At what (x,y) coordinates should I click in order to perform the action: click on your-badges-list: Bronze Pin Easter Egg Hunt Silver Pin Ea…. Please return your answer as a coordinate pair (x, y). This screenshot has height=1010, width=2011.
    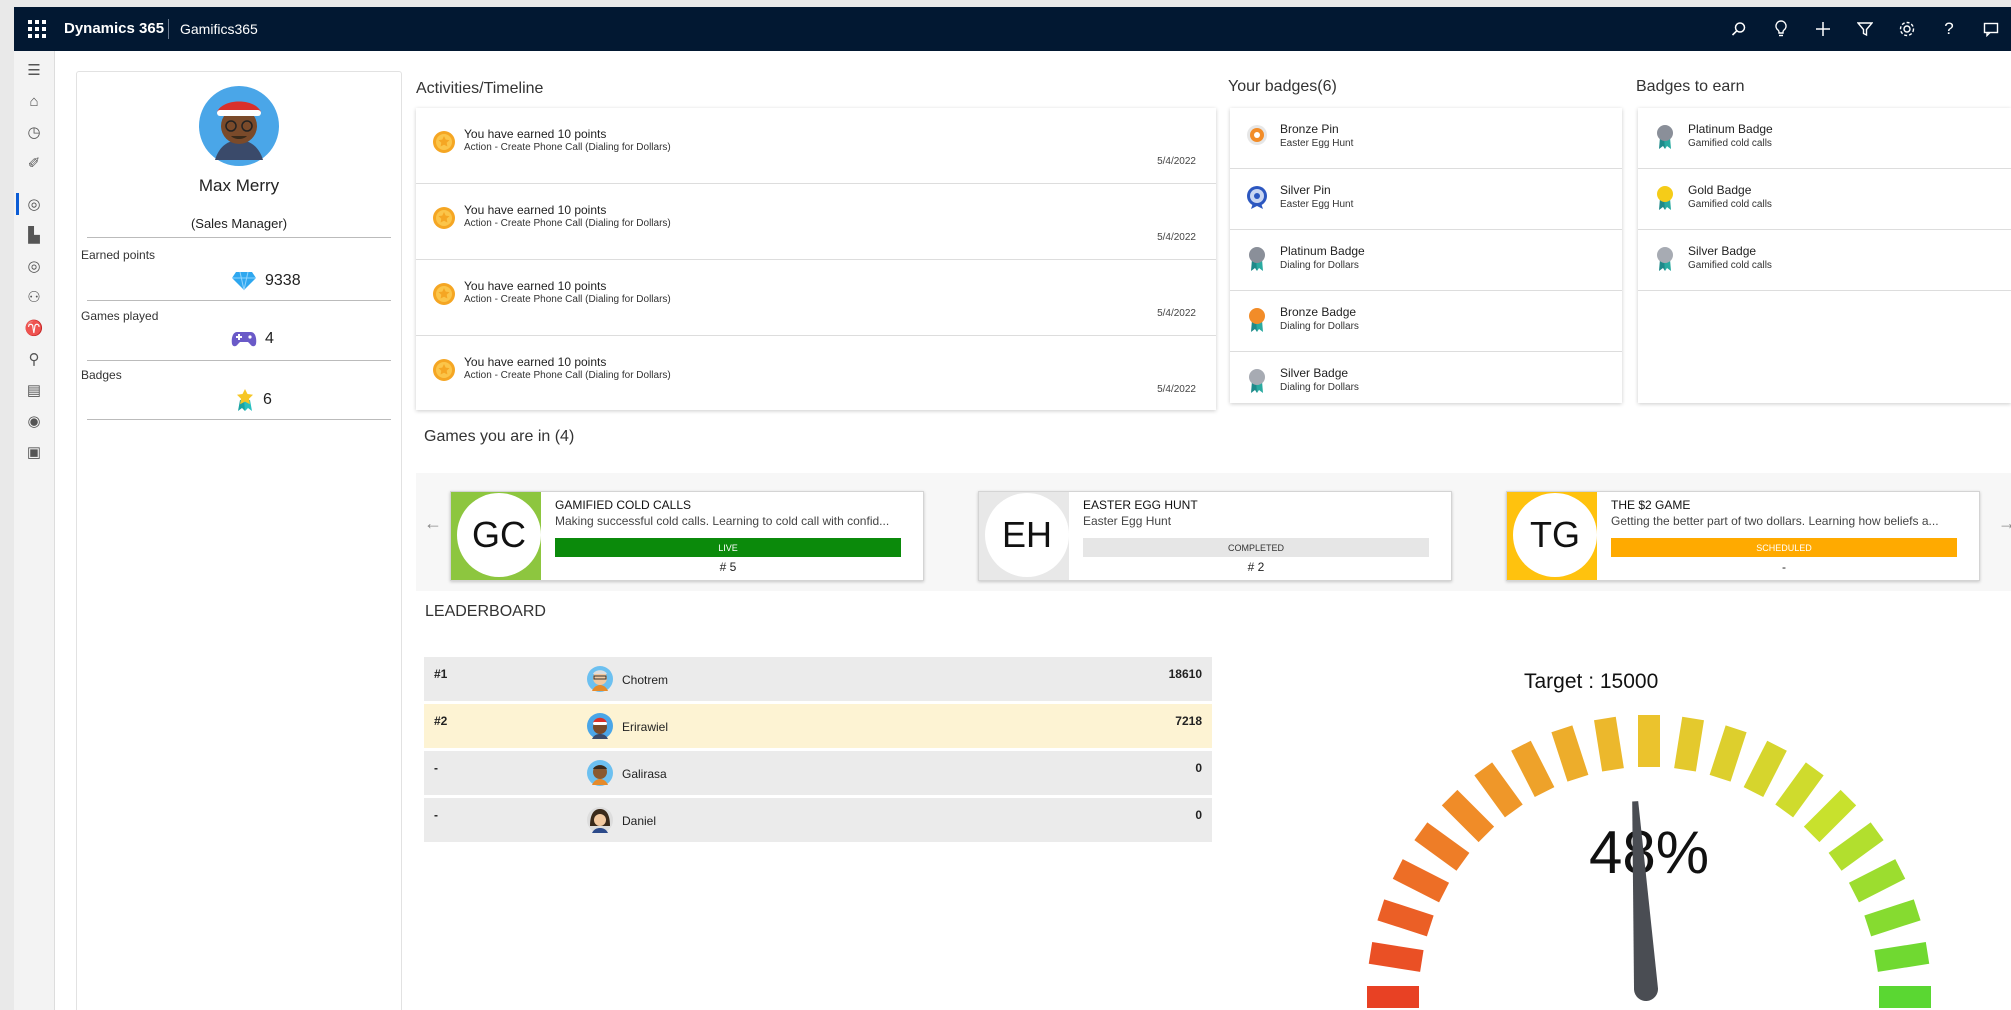
    Looking at the image, I should click on (1426, 255).